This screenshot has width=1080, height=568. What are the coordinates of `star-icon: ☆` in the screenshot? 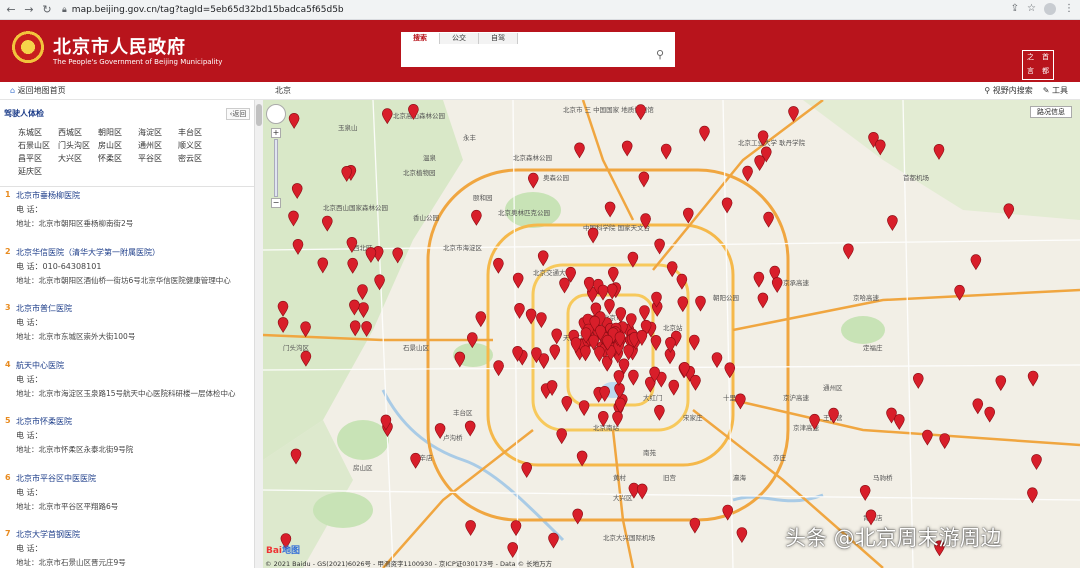 It's located at (1031, 9).